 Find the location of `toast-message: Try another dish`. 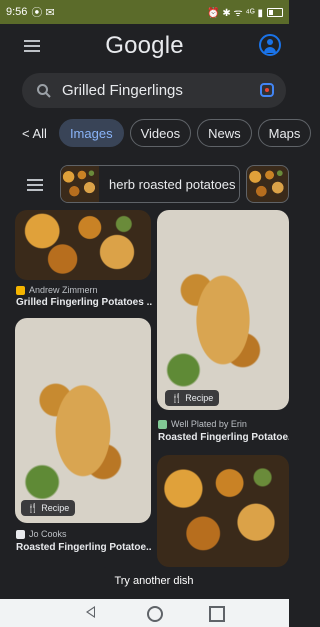

toast-message: Try another dish is located at coordinates (154, 581).